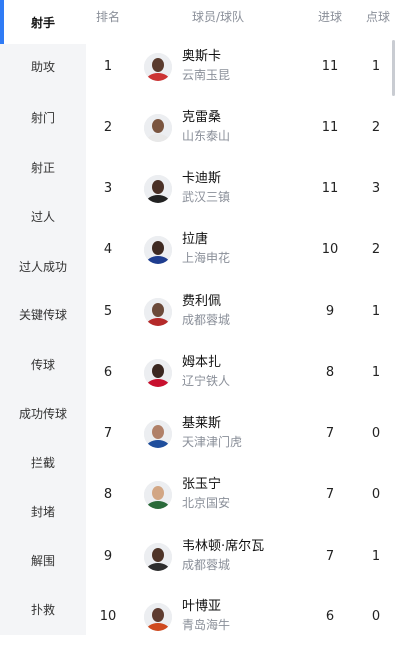 This screenshot has width=400, height=647. What do you see at coordinates (108, 311) in the screenshot?
I see `rank-value: 5` at bounding box center [108, 311].